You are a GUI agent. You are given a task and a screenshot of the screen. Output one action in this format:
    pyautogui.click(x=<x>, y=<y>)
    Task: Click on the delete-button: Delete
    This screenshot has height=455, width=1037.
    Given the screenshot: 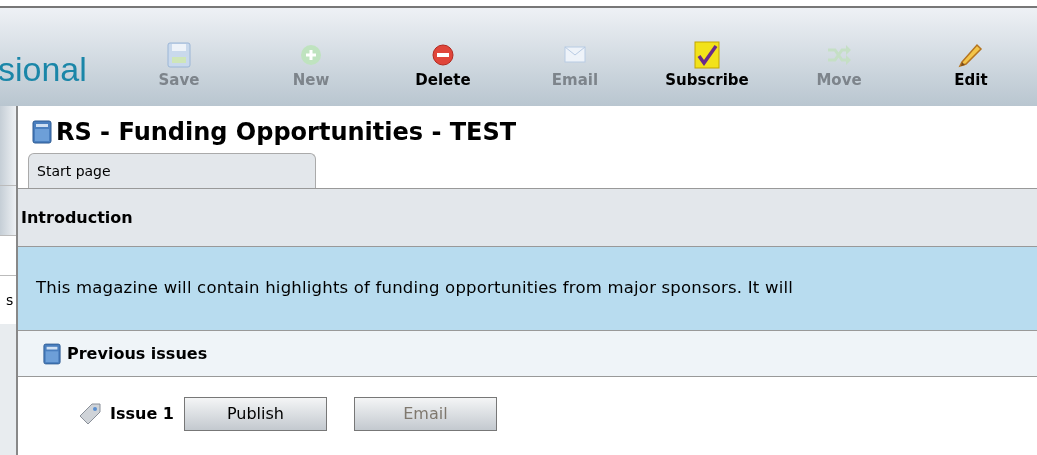 What is the action you would take?
    pyautogui.click(x=443, y=64)
    